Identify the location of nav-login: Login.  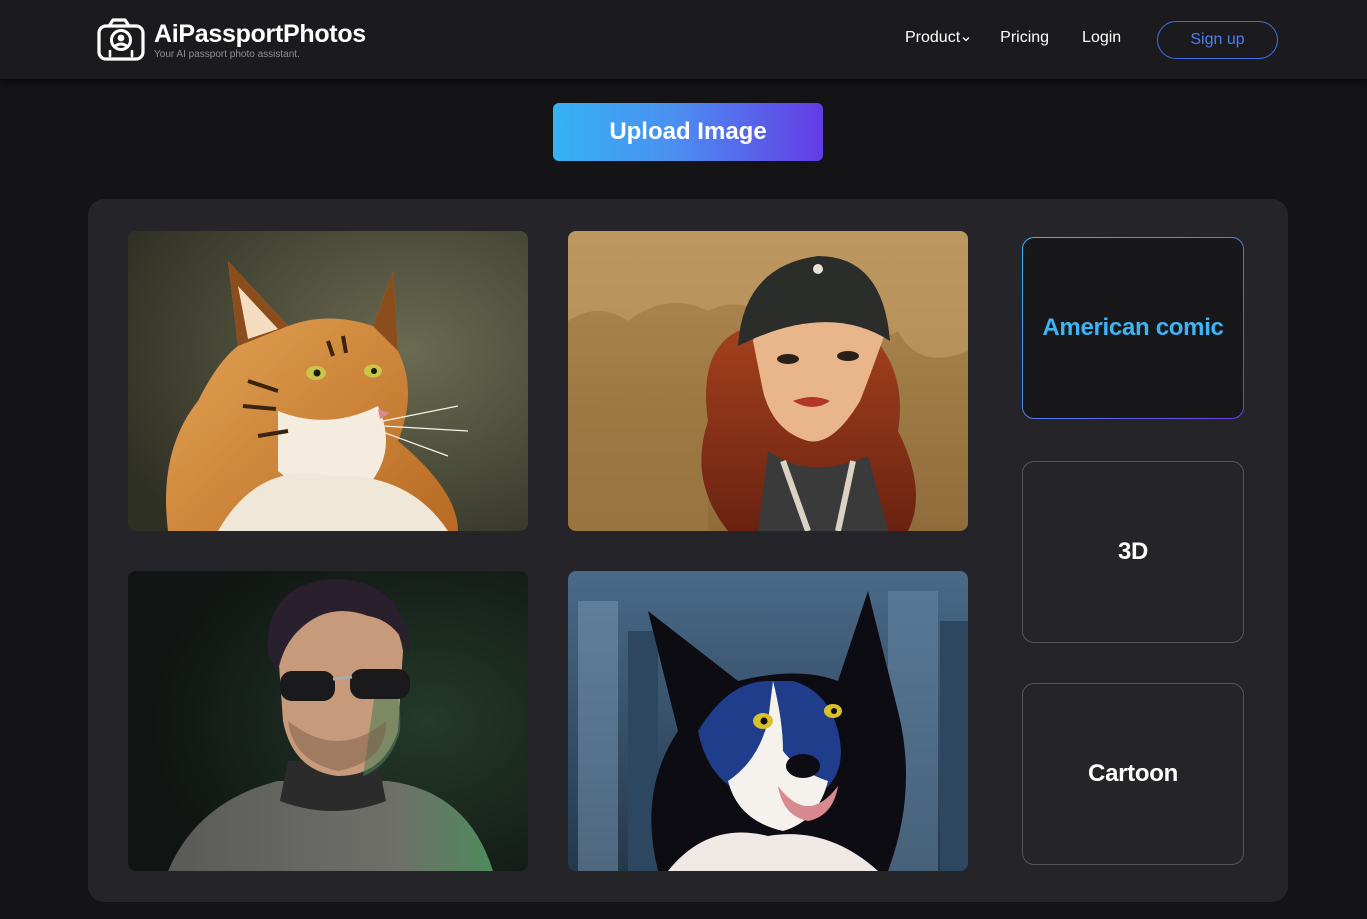
(1101, 38).